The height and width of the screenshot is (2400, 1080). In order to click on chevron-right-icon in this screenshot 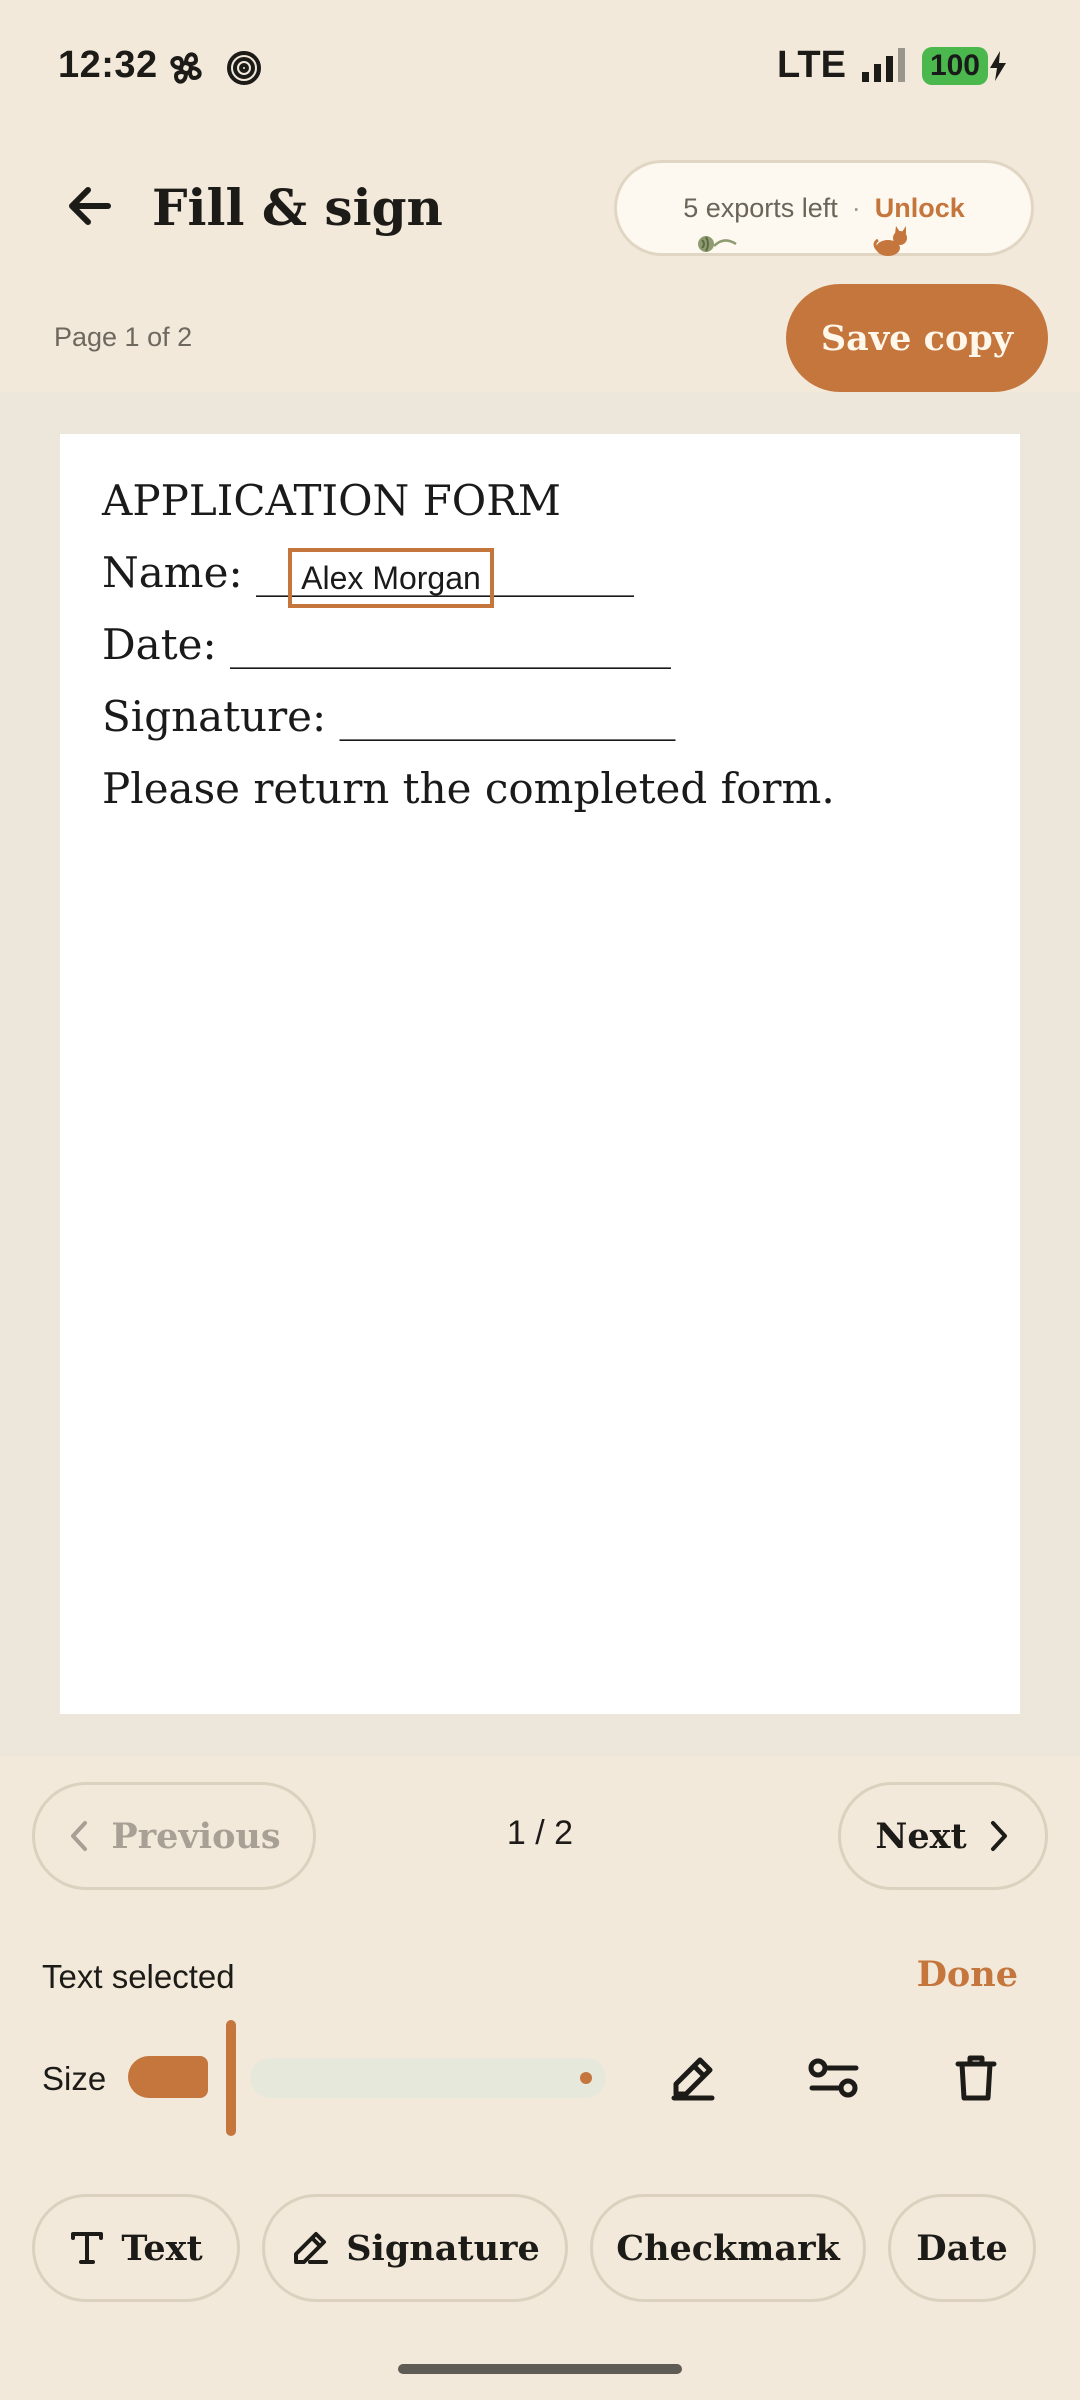, I will do `click(998, 1836)`.